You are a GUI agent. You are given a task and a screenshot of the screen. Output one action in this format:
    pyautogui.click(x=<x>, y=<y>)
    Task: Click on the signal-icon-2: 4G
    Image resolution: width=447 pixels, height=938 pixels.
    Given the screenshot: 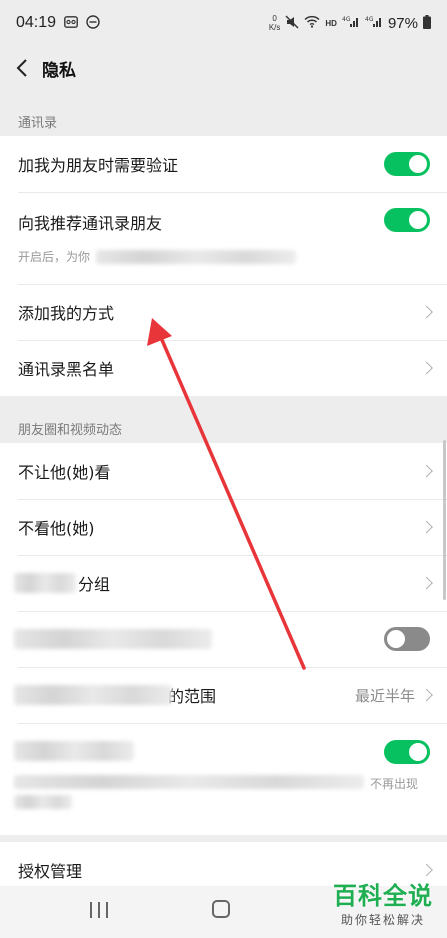 What is the action you would take?
    pyautogui.click(x=374, y=23)
    